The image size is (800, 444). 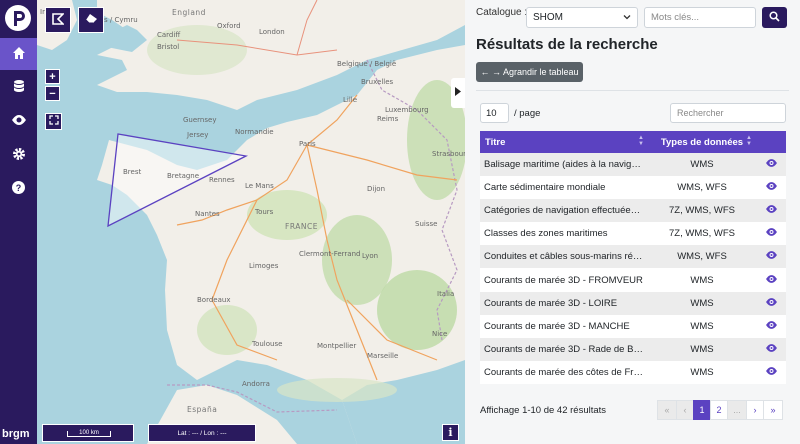 What do you see at coordinates (557, 326) in the screenshot?
I see `row-title: Courants de marée 3D - MANCHE` at bounding box center [557, 326].